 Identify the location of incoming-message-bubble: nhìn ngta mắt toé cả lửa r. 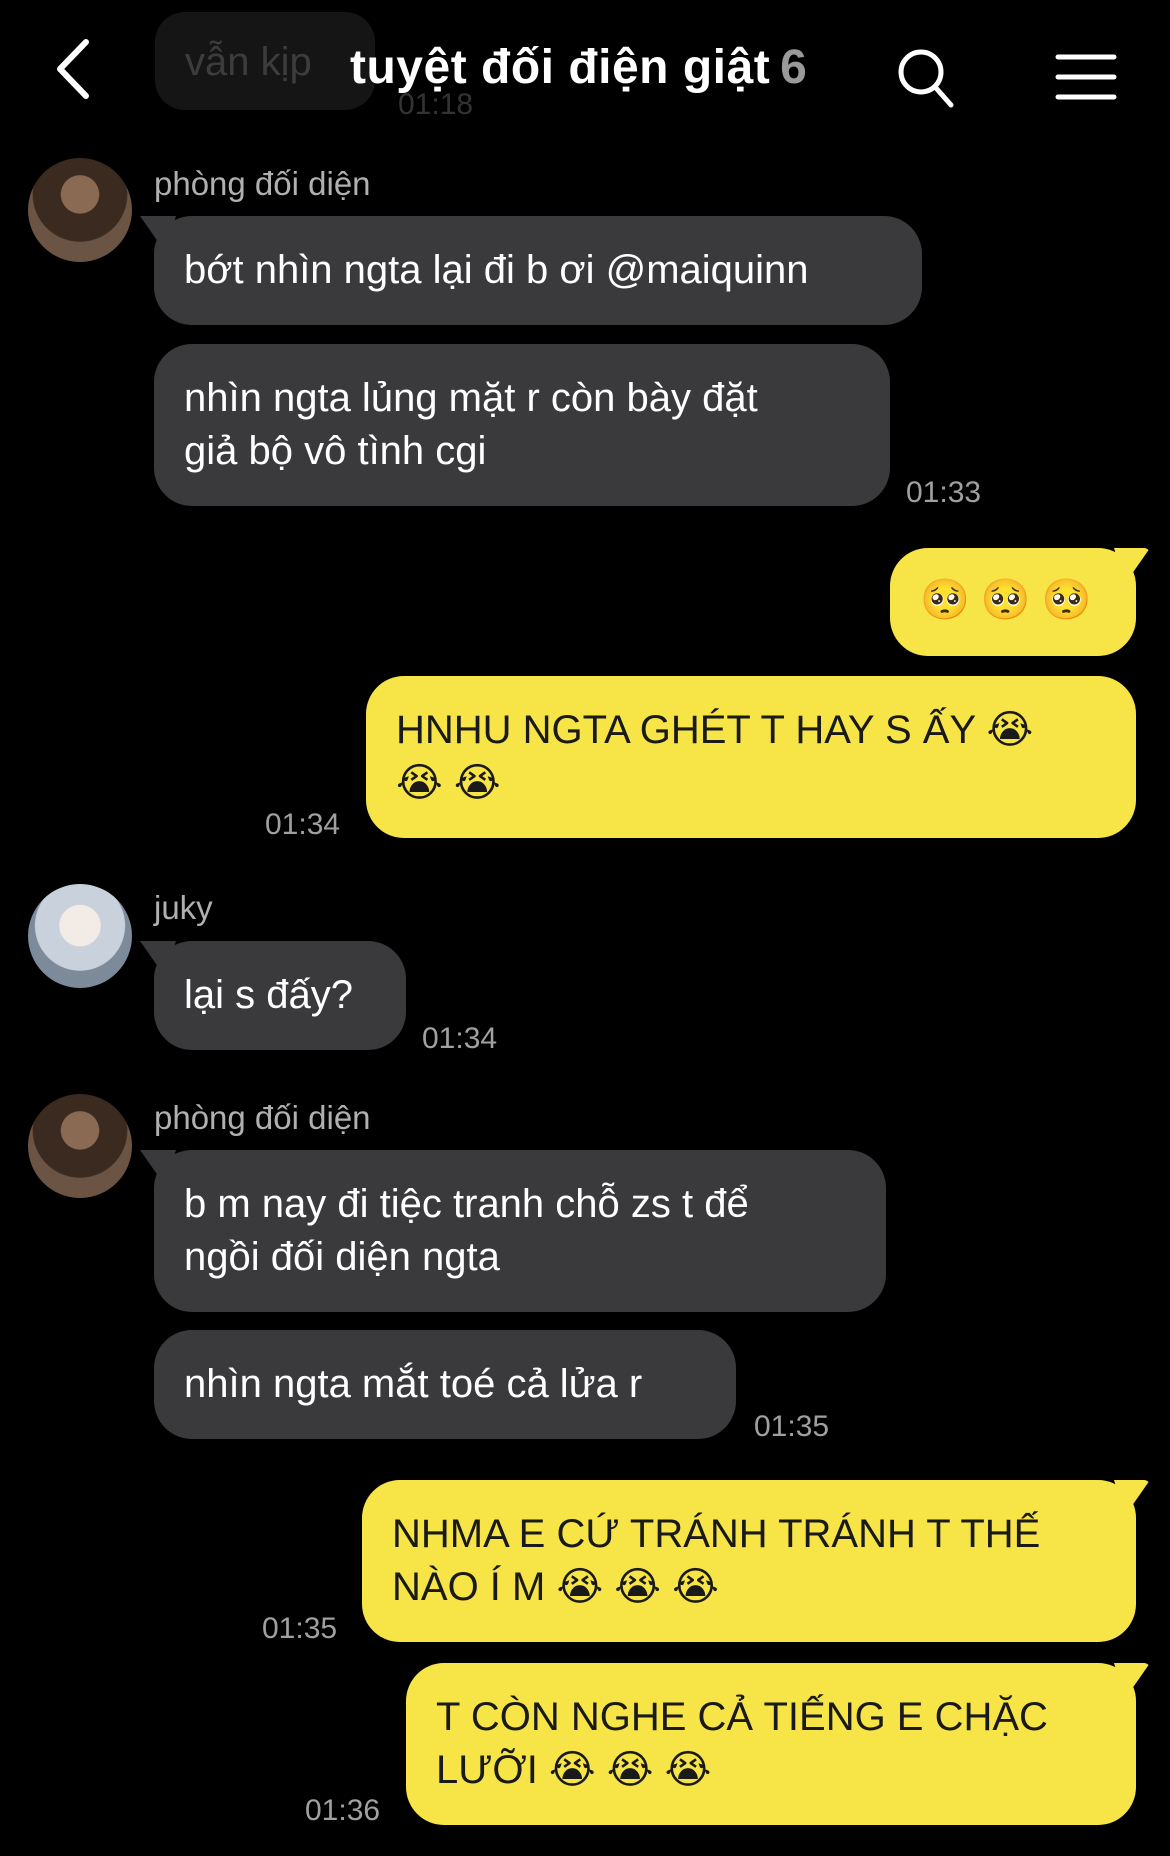
(445, 1384).